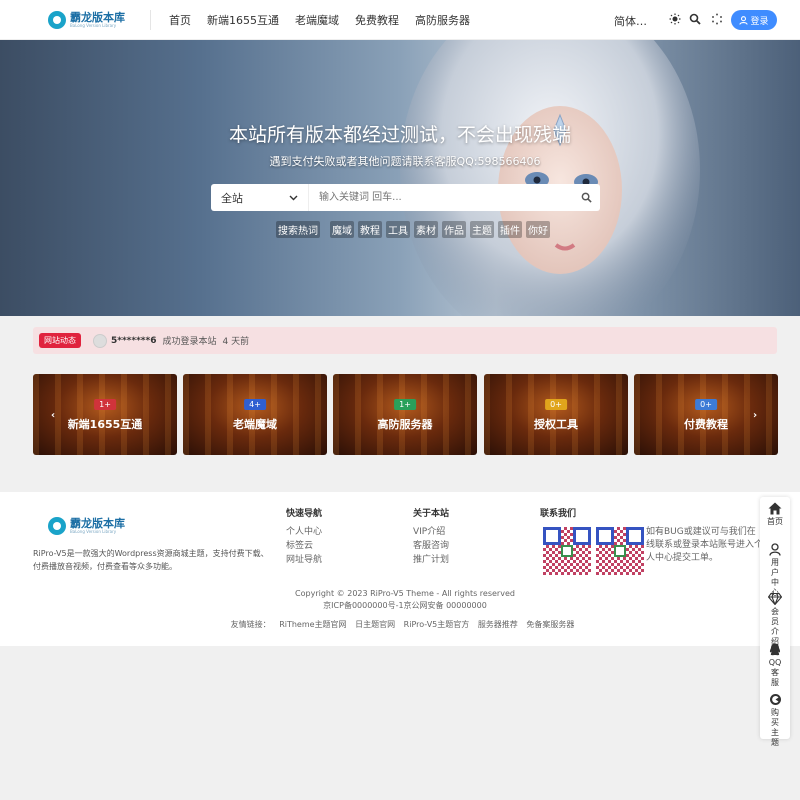  Describe the element at coordinates (232, 198) in the screenshot. I see `search-scope-value: 全站` at that location.